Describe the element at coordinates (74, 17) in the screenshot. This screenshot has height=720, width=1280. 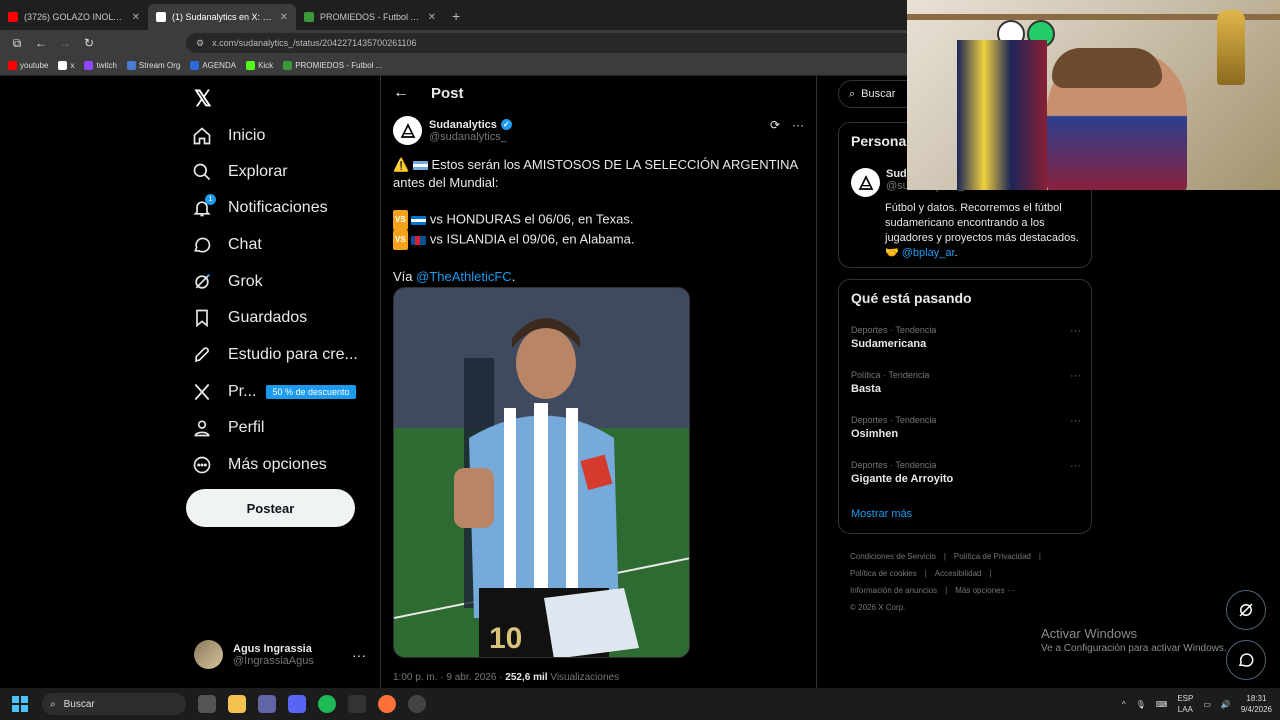
I see `browser-tab: (3726) GOLAZO INOLVIDABLE | ✕` at that location.